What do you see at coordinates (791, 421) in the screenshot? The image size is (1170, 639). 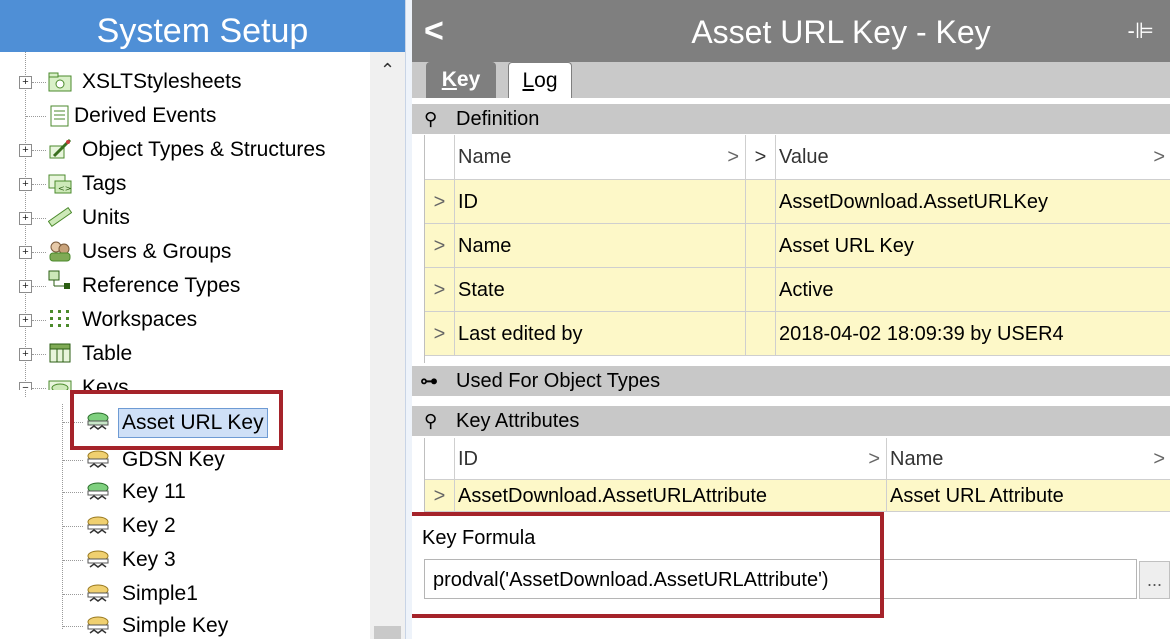 I see `section-key-attributes: ⚲ Key Attributes` at bounding box center [791, 421].